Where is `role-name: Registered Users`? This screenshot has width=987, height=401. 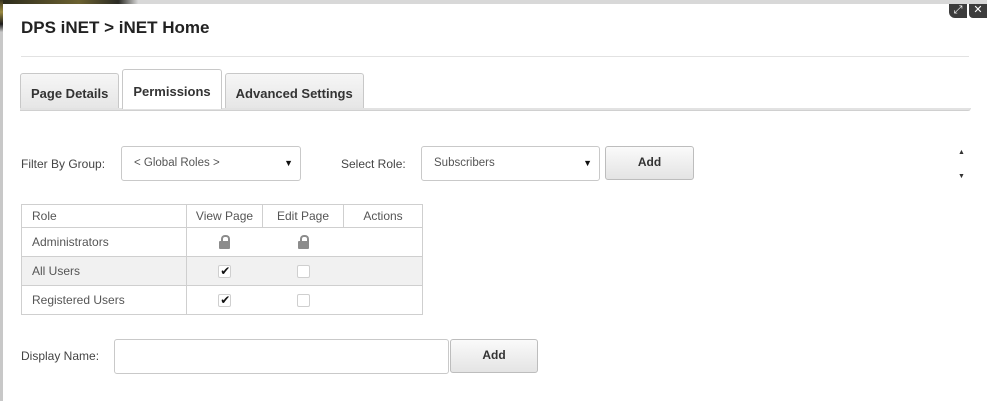
role-name: Registered Users is located at coordinates (104, 300).